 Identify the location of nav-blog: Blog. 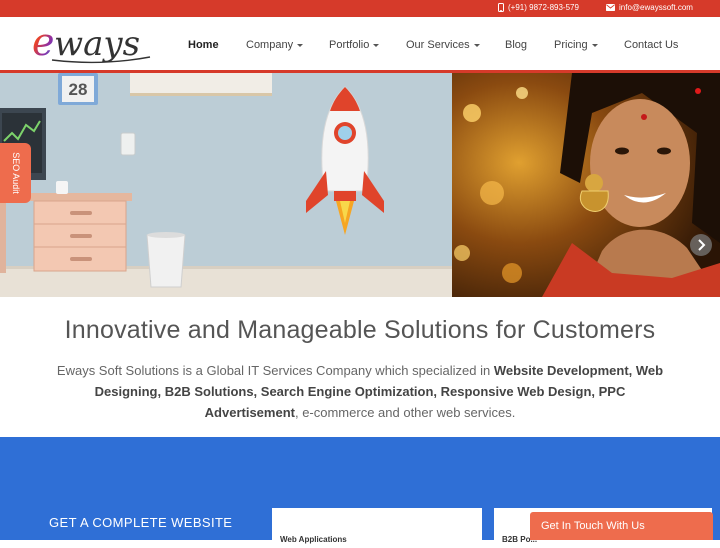
(516, 45).